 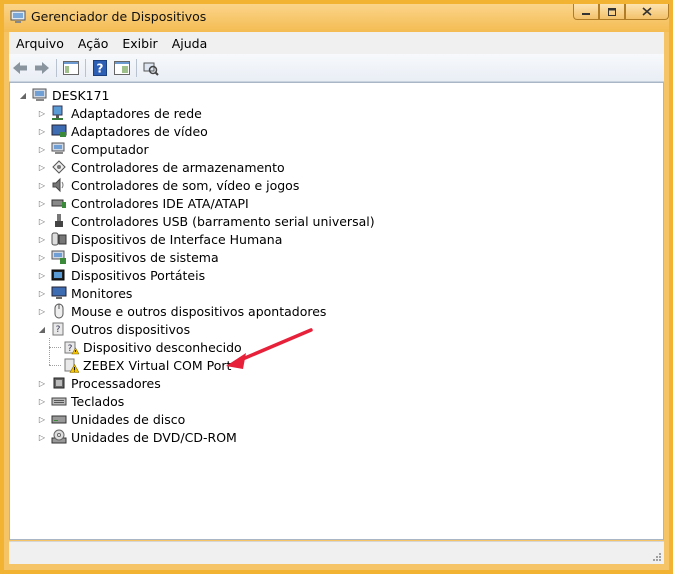 What do you see at coordinates (59, 292) in the screenshot?
I see `monitor-icon` at bounding box center [59, 292].